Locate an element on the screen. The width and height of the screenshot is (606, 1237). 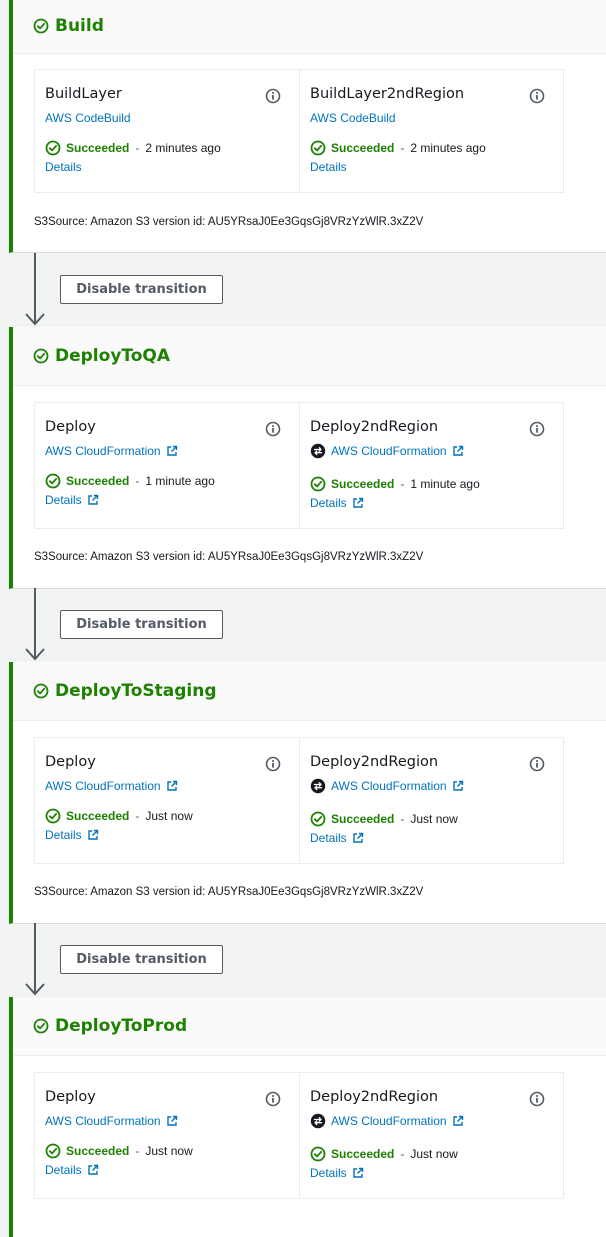
action-status: Succeeded - 2 minutes ago is located at coordinates (167, 148).